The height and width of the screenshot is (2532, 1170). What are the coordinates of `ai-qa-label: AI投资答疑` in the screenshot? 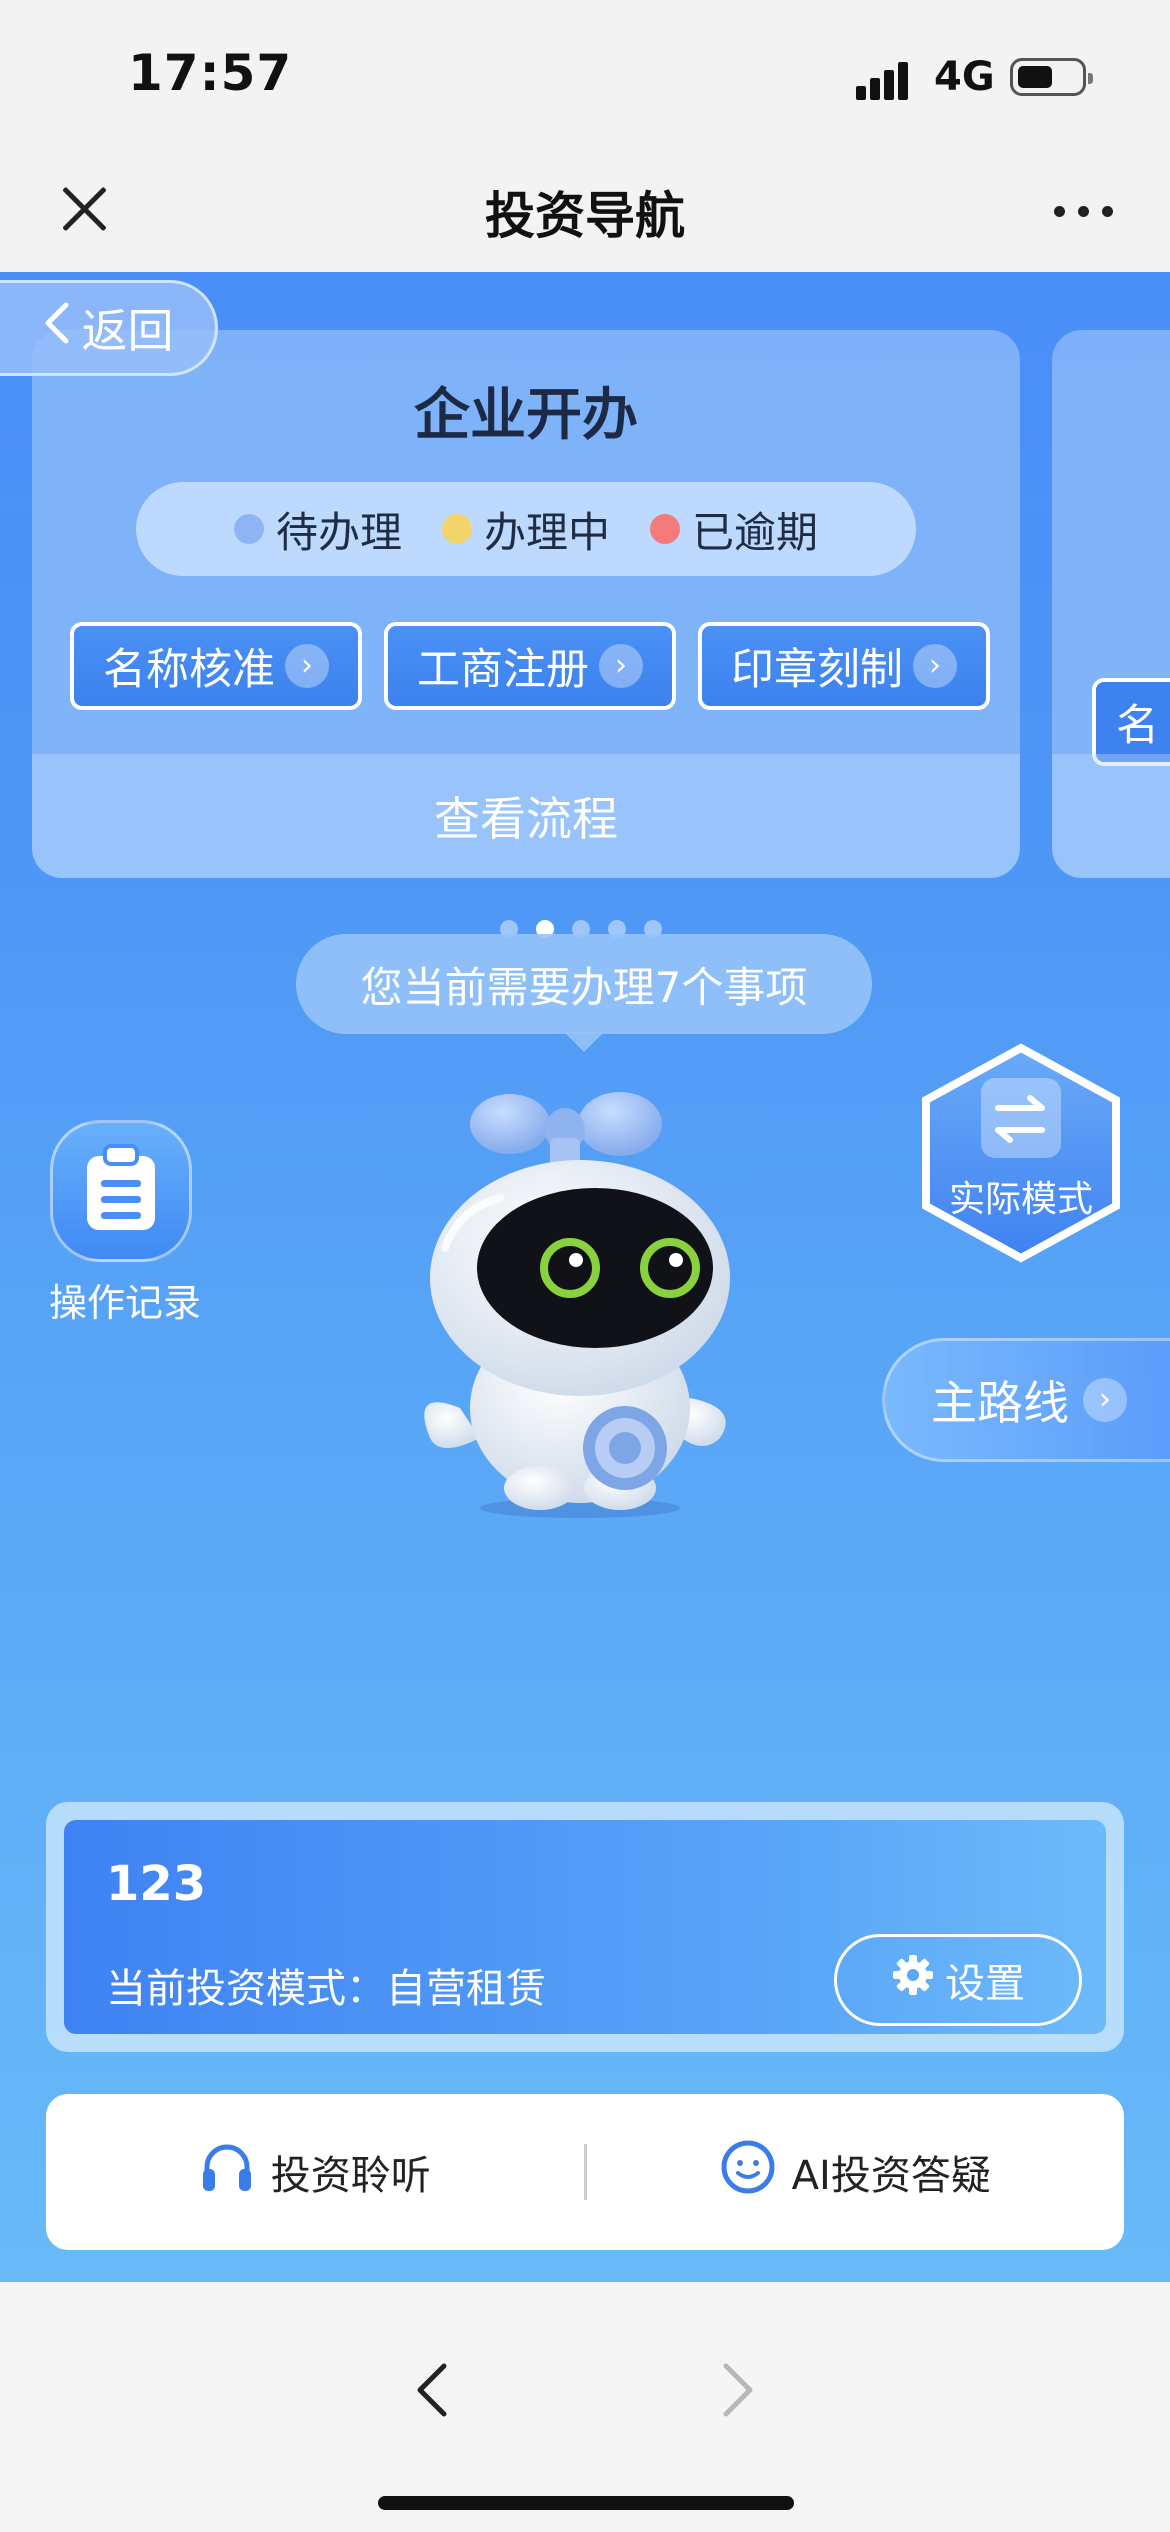 It's located at (891, 2176).